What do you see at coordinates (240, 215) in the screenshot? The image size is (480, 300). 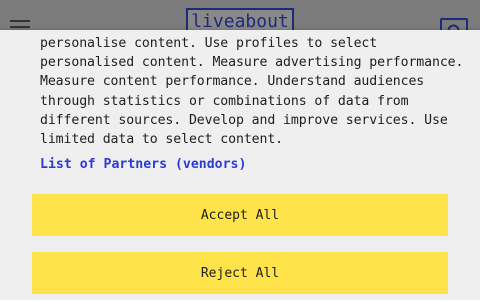 I see `accept-all-button: Accept All` at bounding box center [240, 215].